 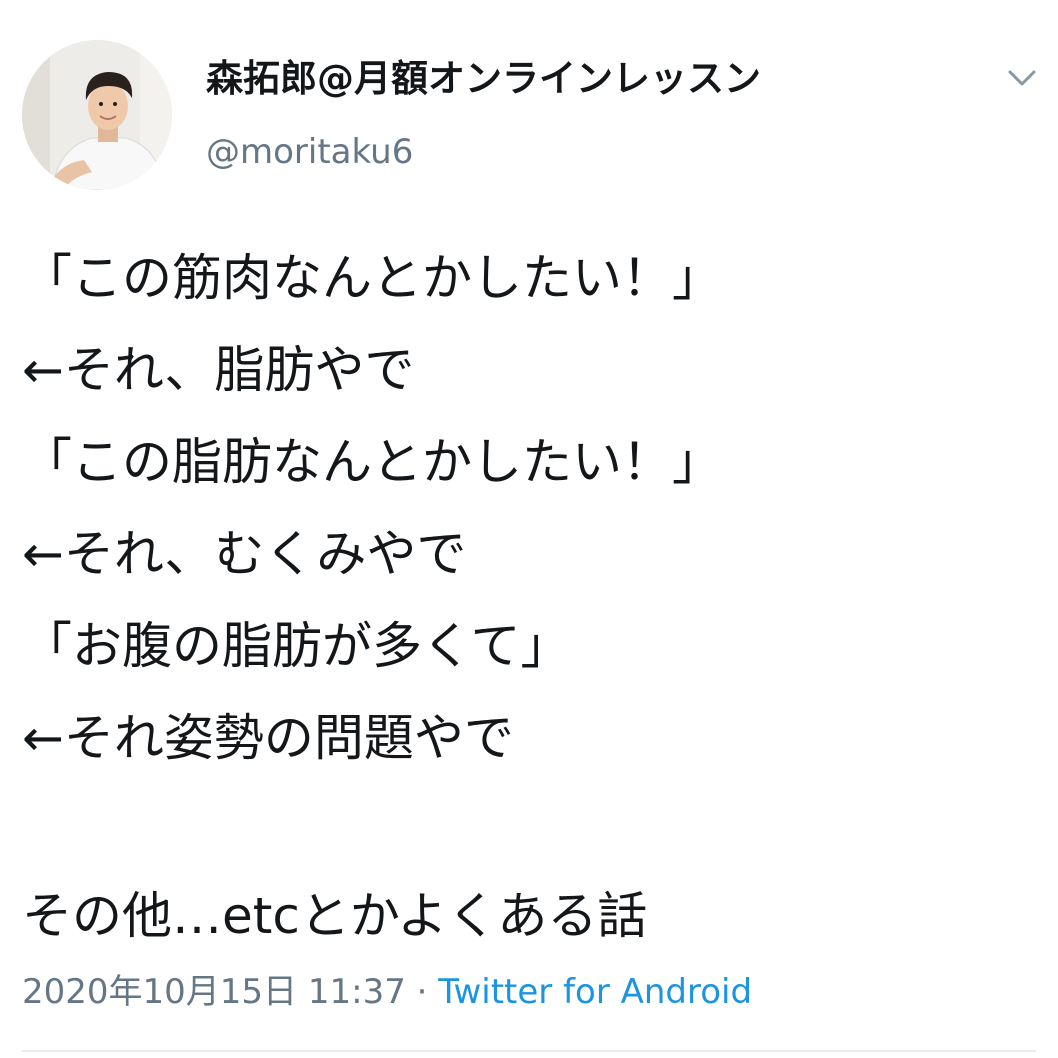 What do you see at coordinates (372, 278) in the screenshot?
I see `tweet-line: 「この筋肉なんとかしたい！」` at bounding box center [372, 278].